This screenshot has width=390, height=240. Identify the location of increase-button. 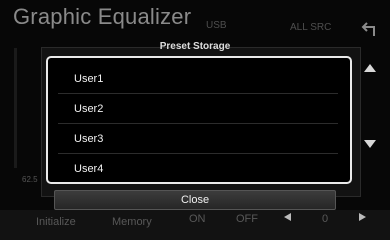
(362, 218).